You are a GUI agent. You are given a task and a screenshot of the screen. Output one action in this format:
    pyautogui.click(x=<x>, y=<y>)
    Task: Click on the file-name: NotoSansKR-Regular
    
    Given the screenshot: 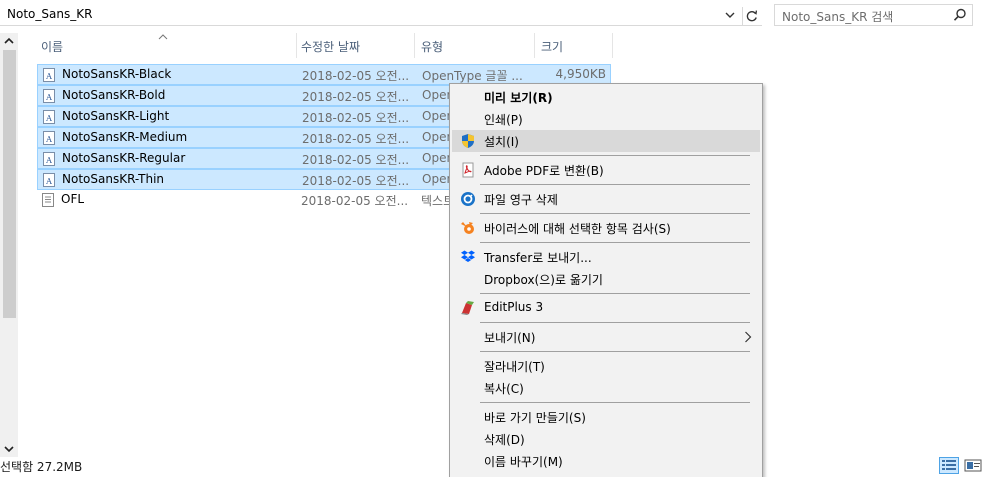 What is the action you would take?
    pyautogui.click(x=124, y=158)
    